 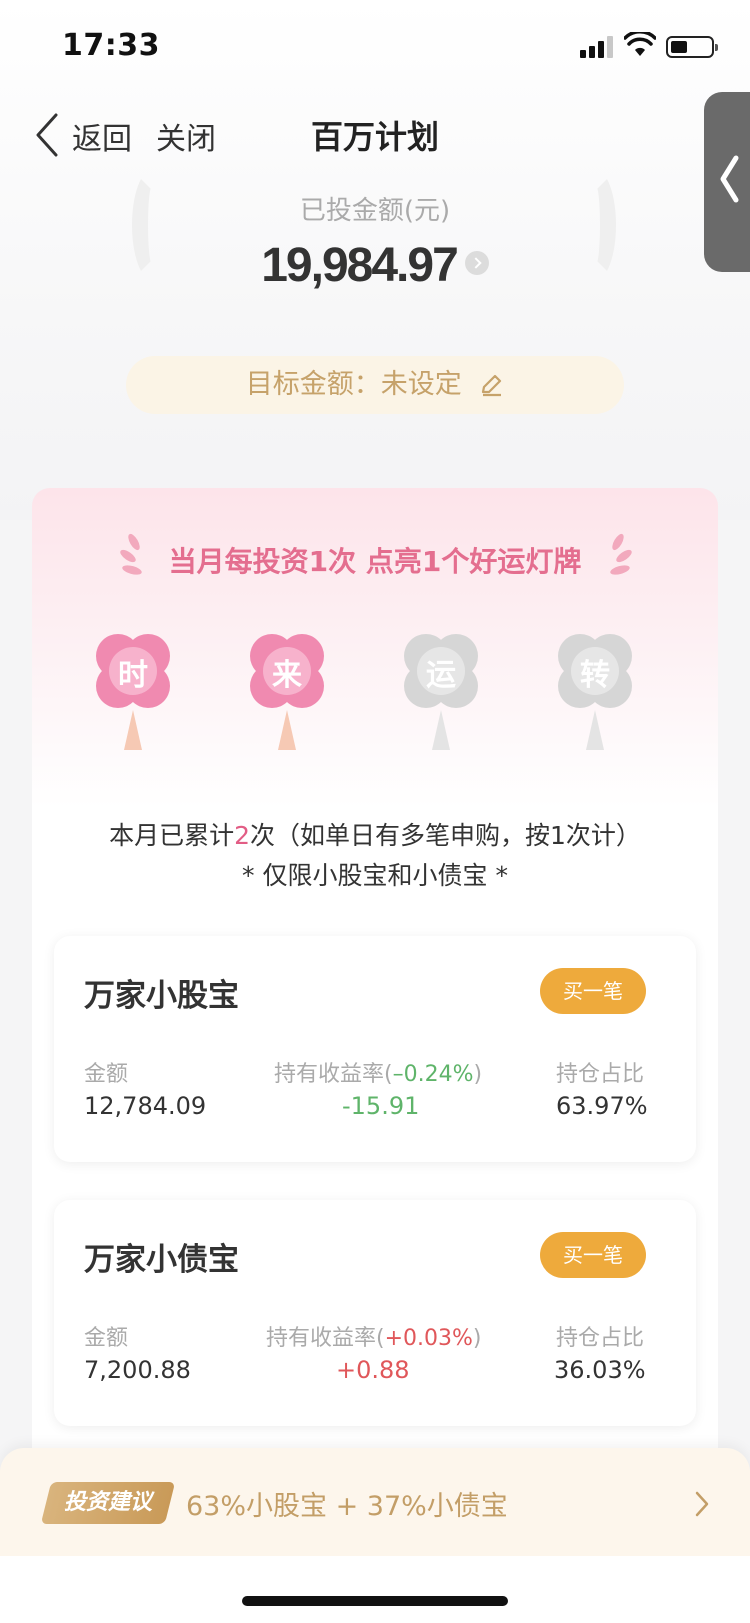 What do you see at coordinates (161, 1260) in the screenshot?
I see `fund-name: 万家小债宝` at bounding box center [161, 1260].